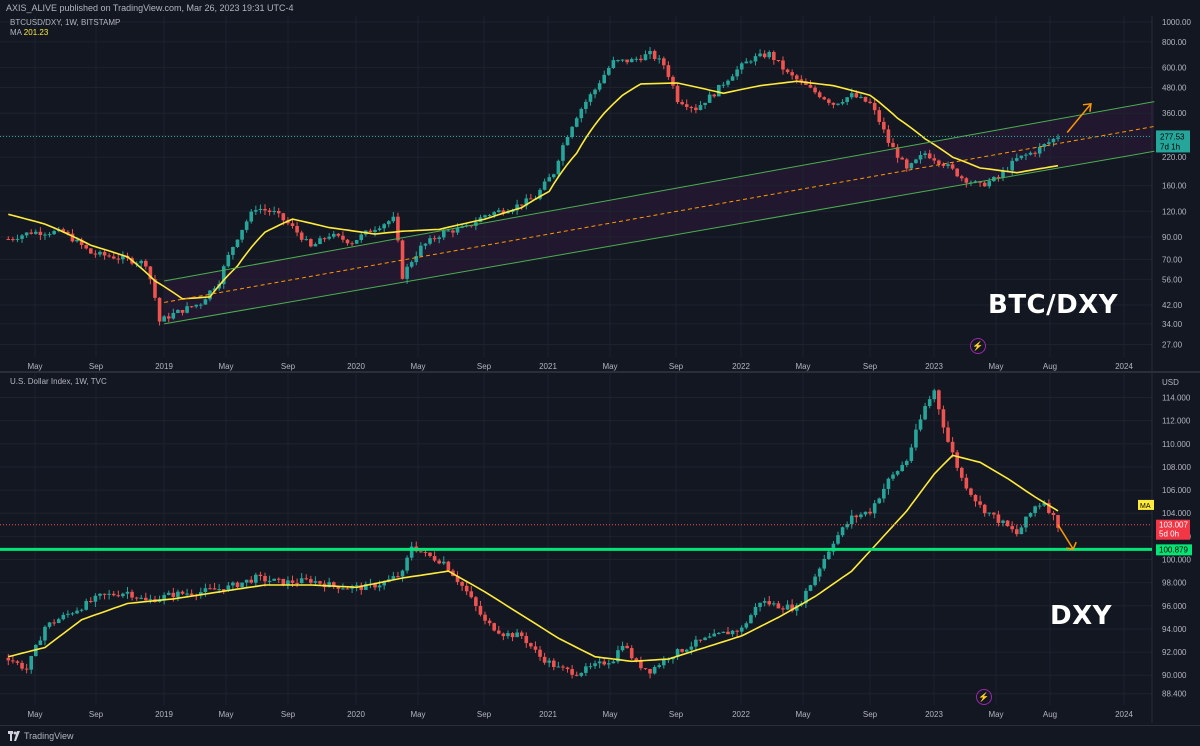  Describe the element at coordinates (1174, 583) in the screenshot. I see `y-tick-label: 98.000` at that location.